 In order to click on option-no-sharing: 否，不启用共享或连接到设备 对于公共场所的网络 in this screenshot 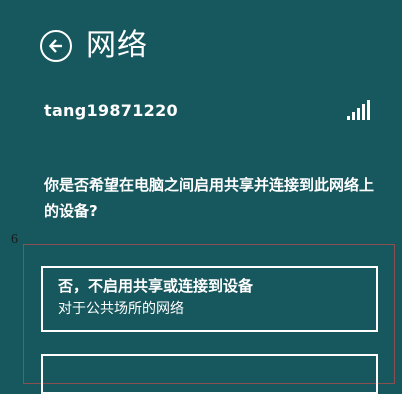, I will do `click(209, 299)`.